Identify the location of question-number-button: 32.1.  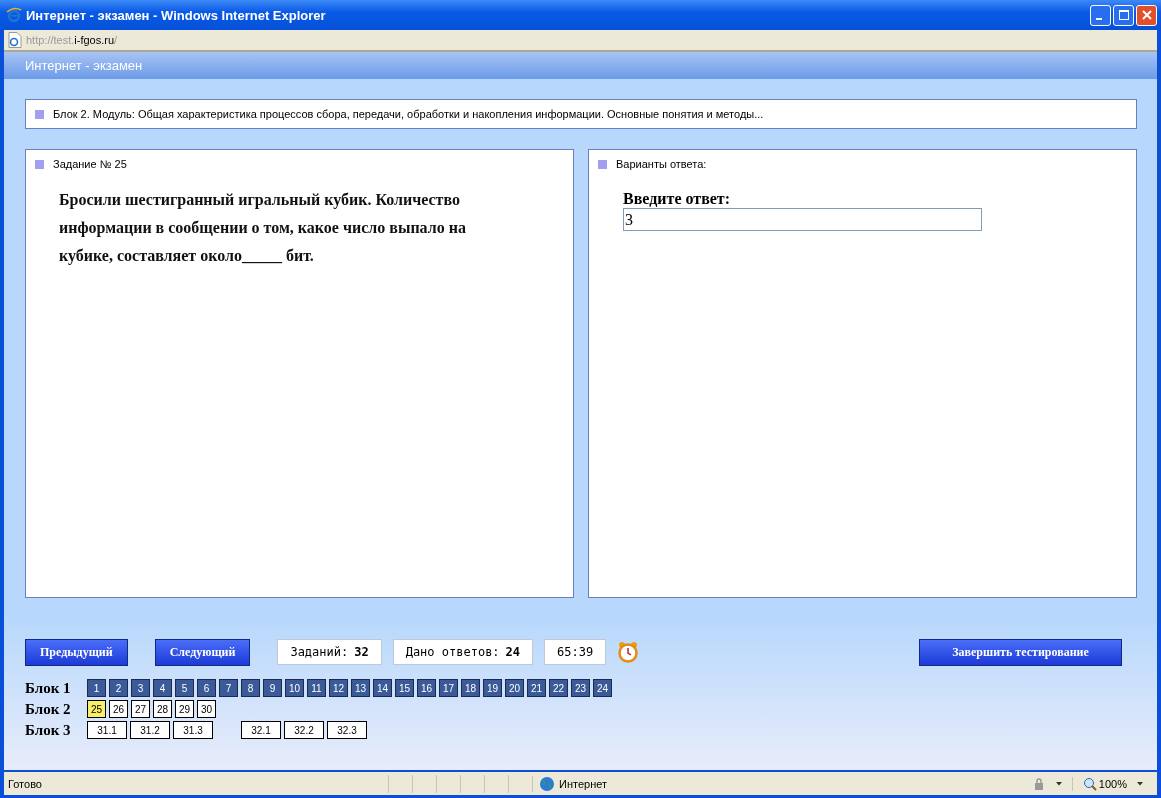
(261, 730).